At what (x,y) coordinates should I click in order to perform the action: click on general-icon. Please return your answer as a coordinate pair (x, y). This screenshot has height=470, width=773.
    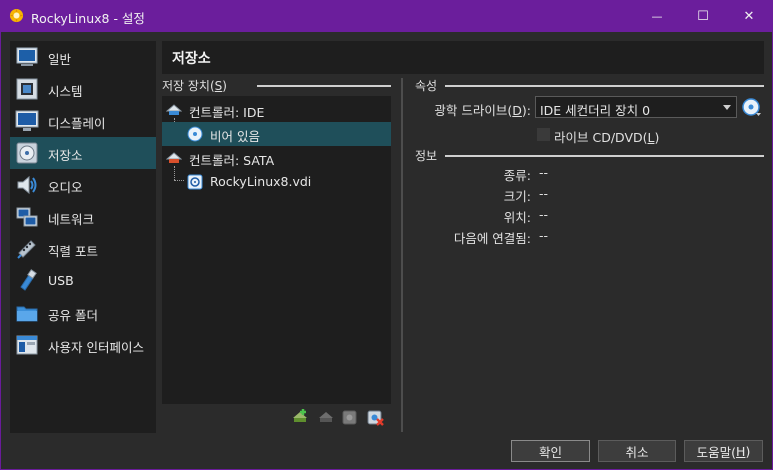
    Looking at the image, I should click on (27, 56).